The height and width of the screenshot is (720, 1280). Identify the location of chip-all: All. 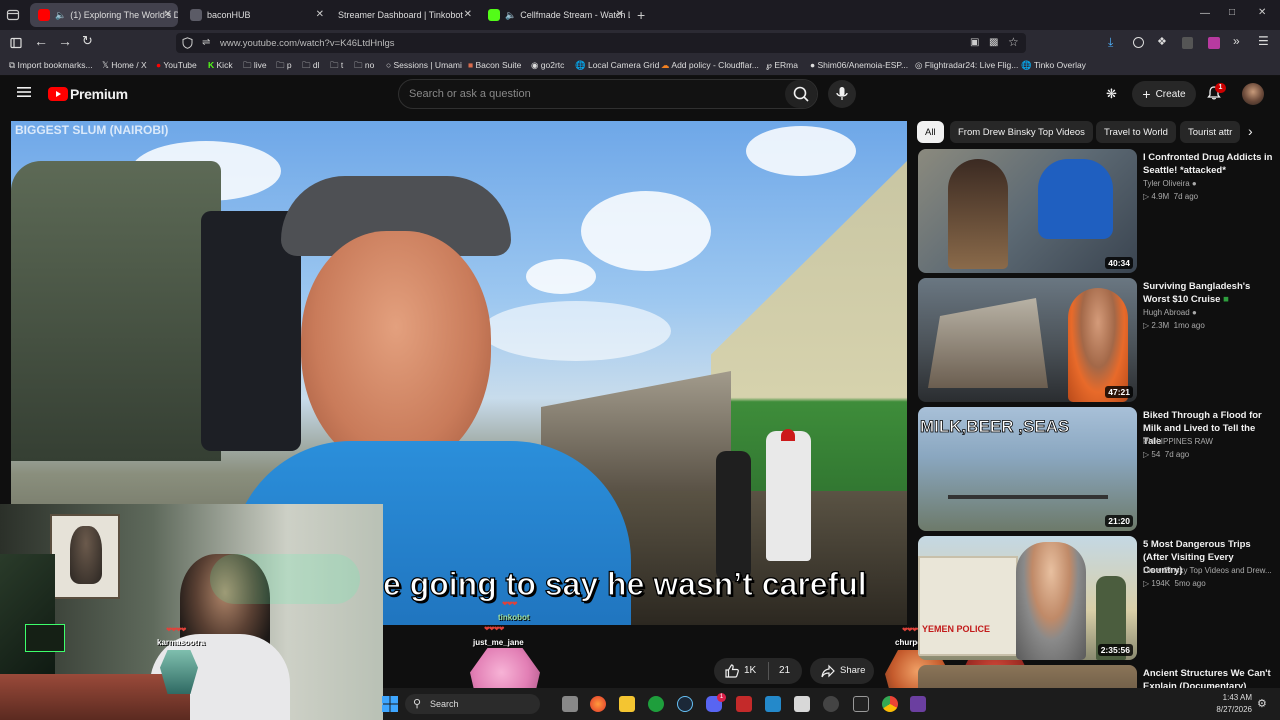
(930, 132).